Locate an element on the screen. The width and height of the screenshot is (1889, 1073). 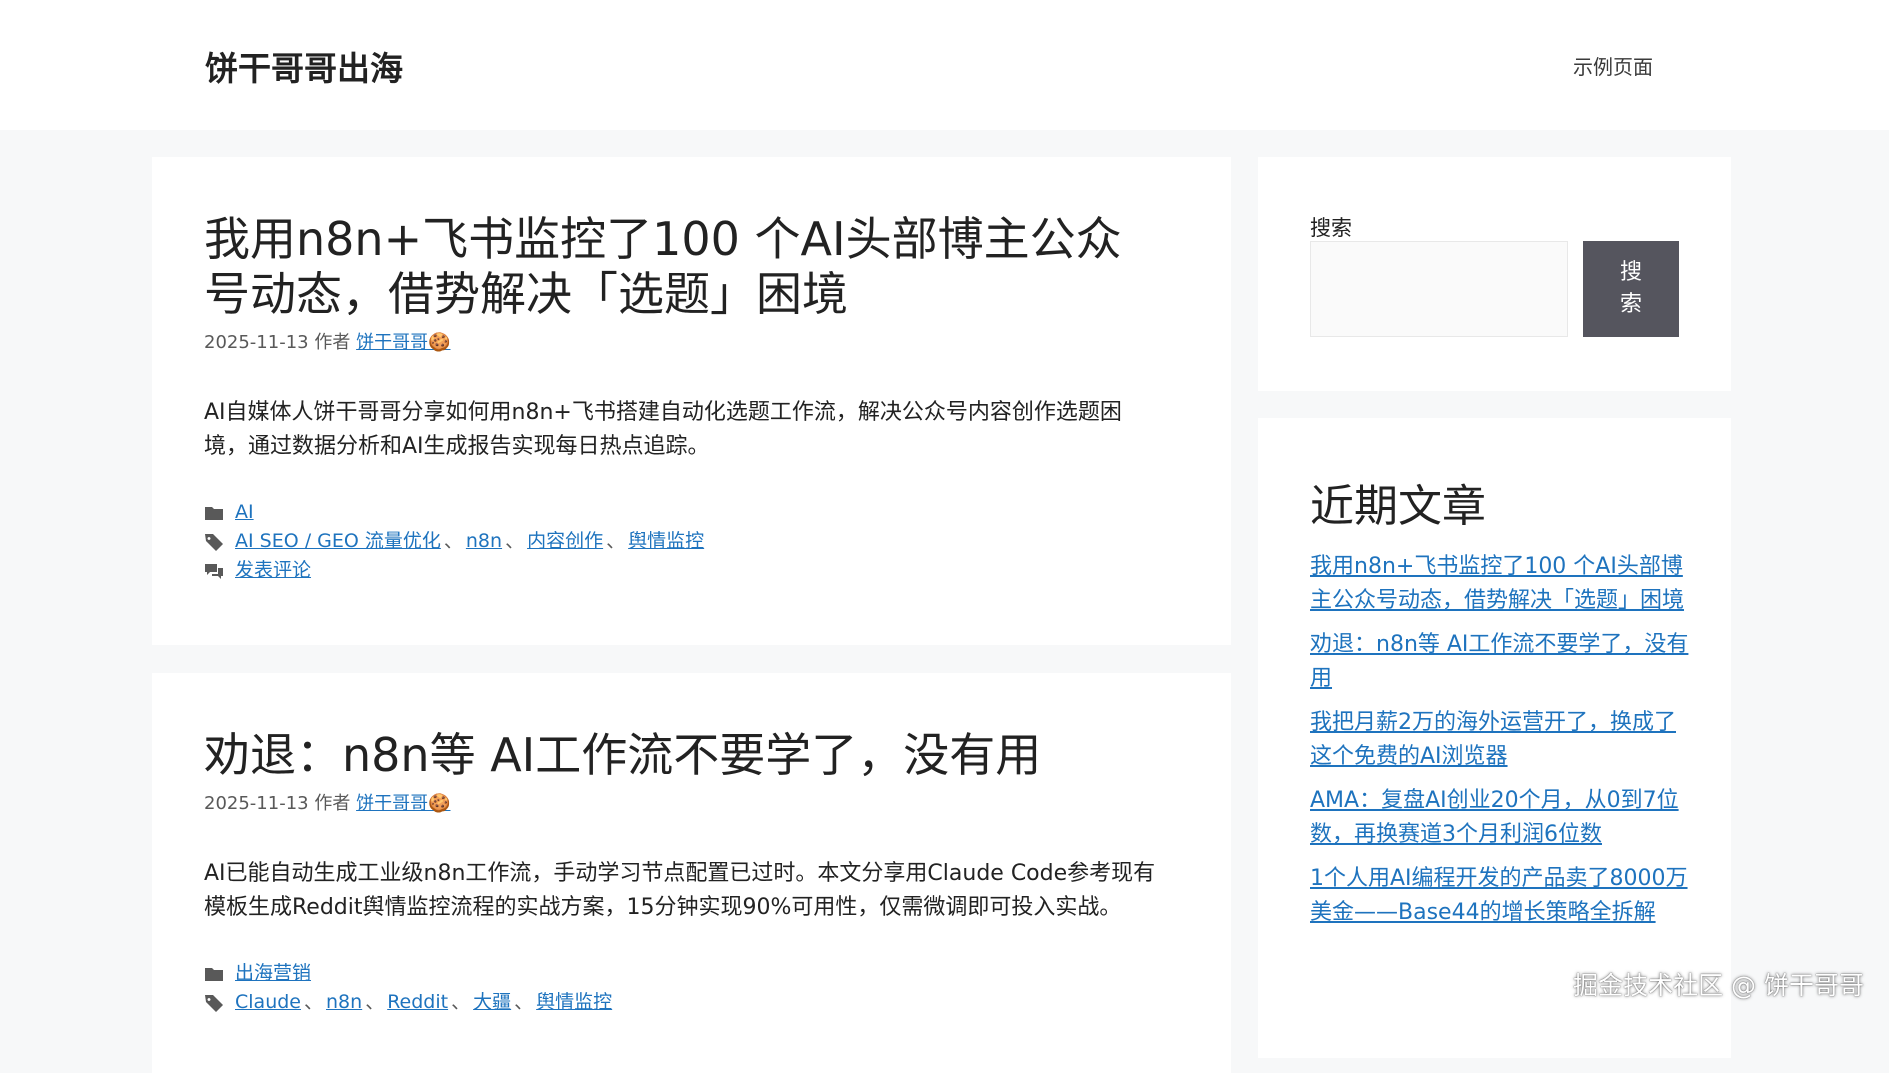
site-title: 饼干哥哥出海 is located at coordinates (304, 66).